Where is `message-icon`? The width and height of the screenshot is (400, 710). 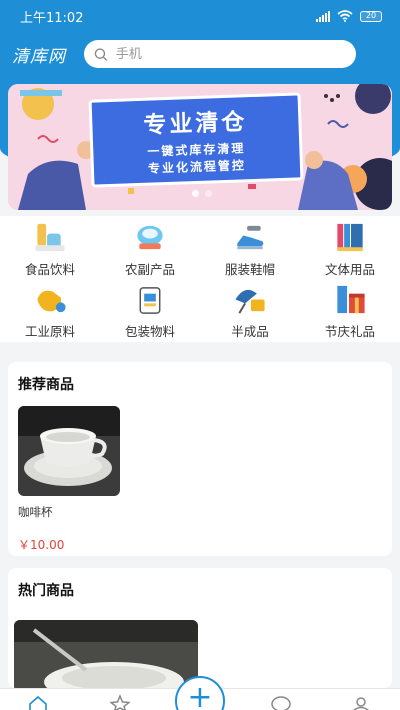 message-icon is located at coordinates (281, 702).